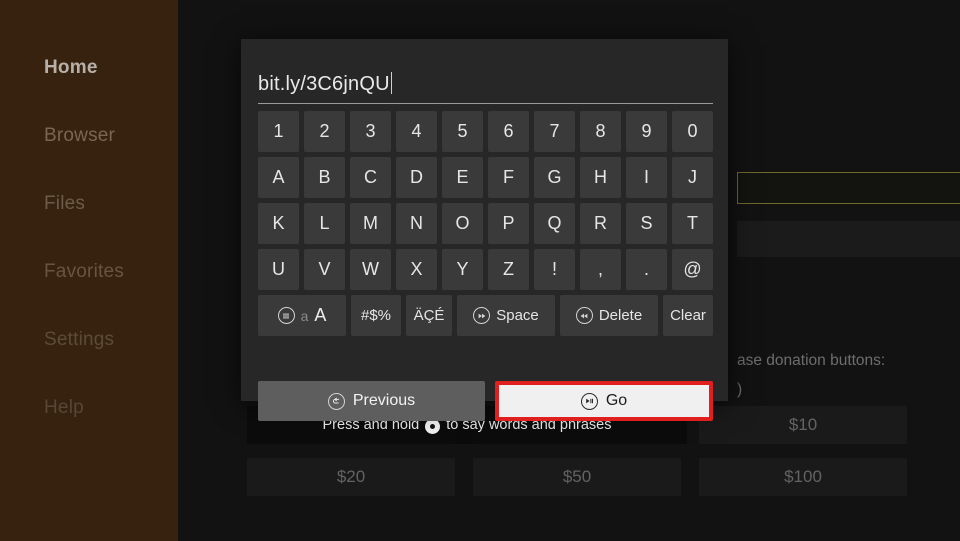 The image size is (960, 541). What do you see at coordinates (508, 223) in the screenshot?
I see `key-p: P` at bounding box center [508, 223].